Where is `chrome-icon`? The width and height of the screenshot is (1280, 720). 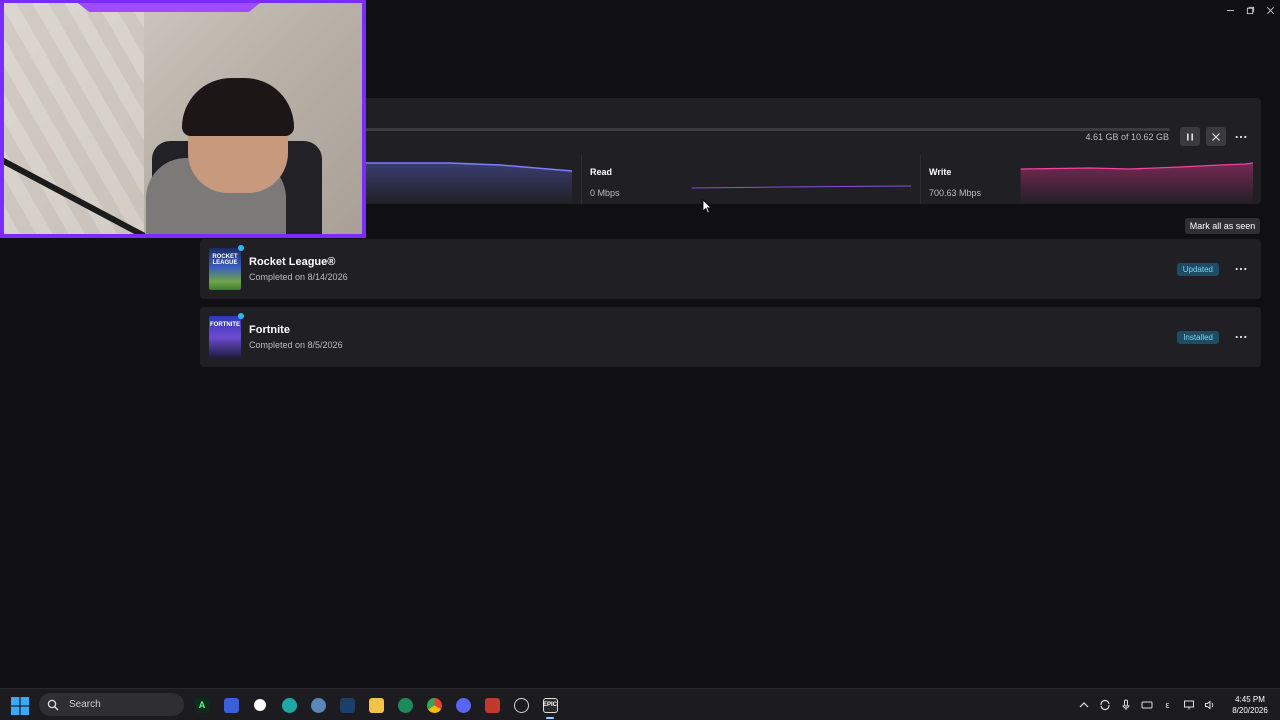
chrome-icon is located at coordinates (434, 705).